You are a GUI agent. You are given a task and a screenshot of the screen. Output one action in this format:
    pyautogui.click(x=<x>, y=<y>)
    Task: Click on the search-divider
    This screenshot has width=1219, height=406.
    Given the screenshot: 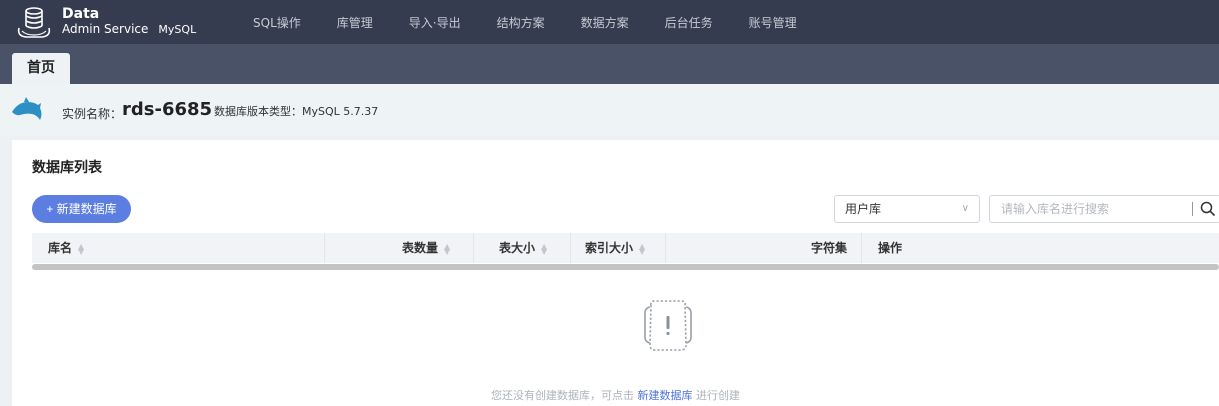 What is the action you would take?
    pyautogui.click(x=1192, y=209)
    